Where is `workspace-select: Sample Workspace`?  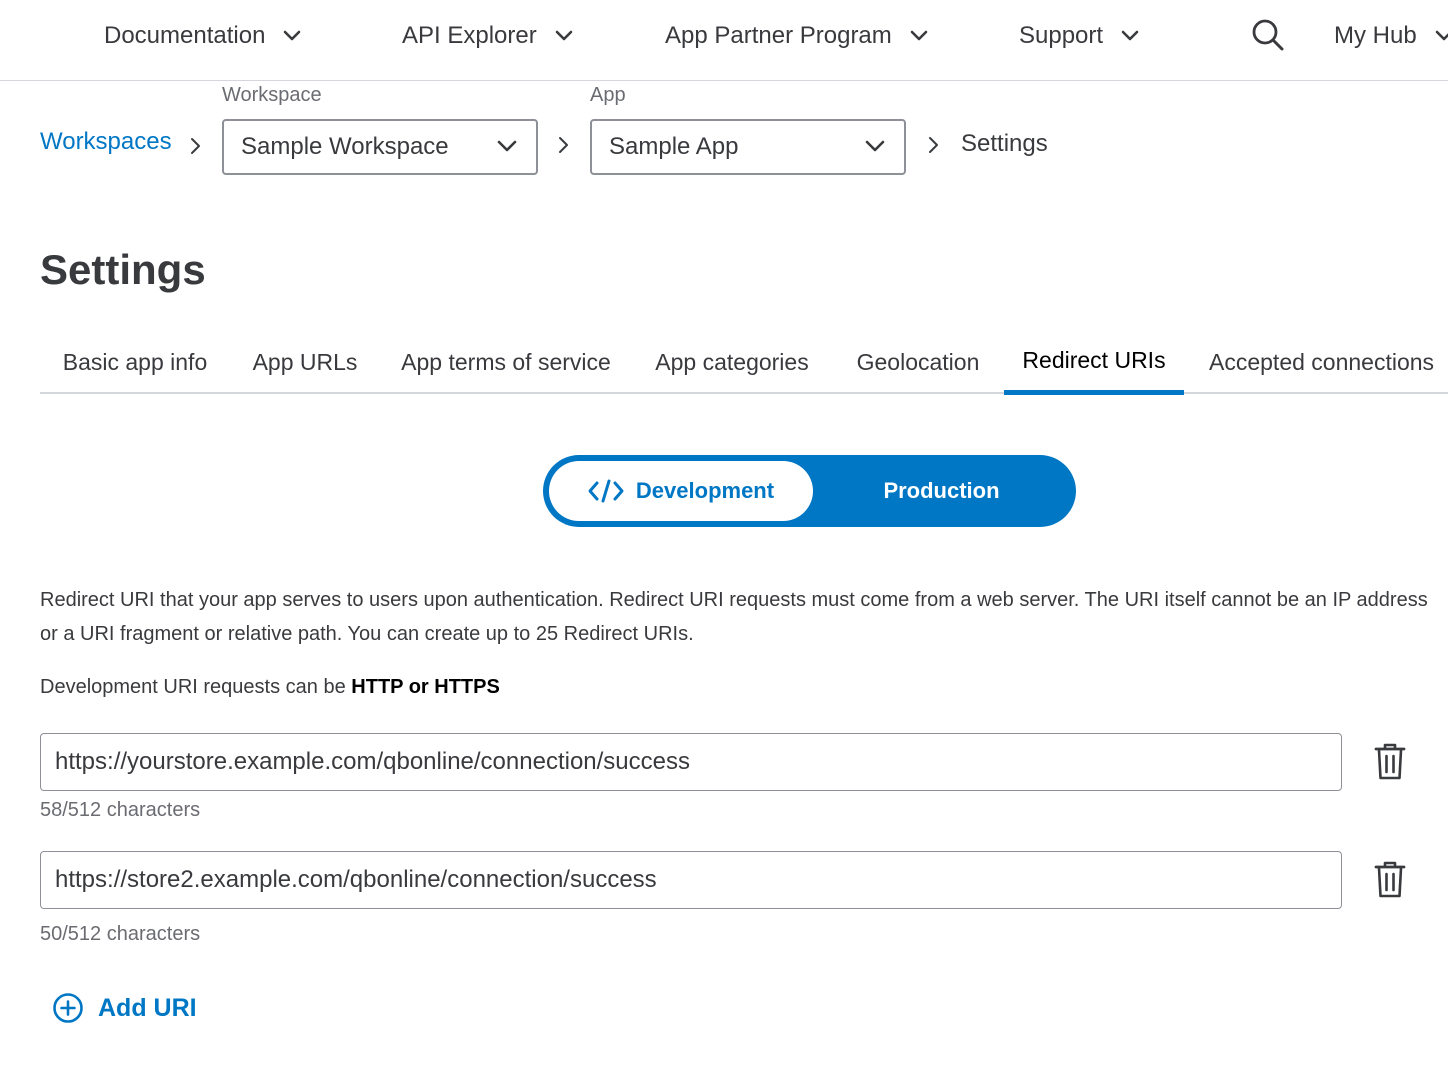
workspace-select: Sample Workspace is located at coordinates (380, 147).